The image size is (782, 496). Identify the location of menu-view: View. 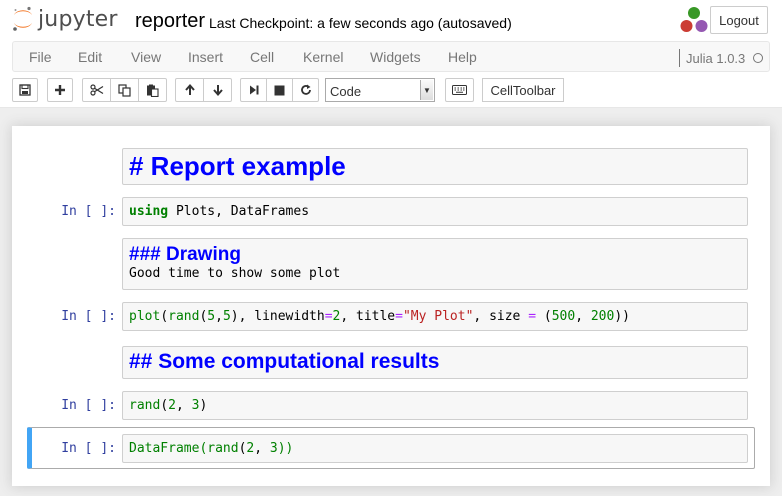
(146, 57).